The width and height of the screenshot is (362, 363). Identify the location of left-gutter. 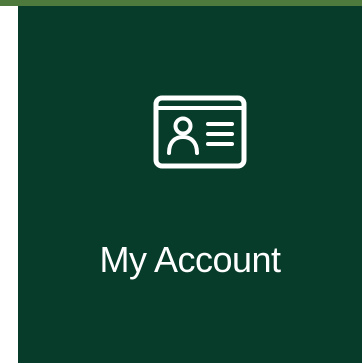
(9, 184).